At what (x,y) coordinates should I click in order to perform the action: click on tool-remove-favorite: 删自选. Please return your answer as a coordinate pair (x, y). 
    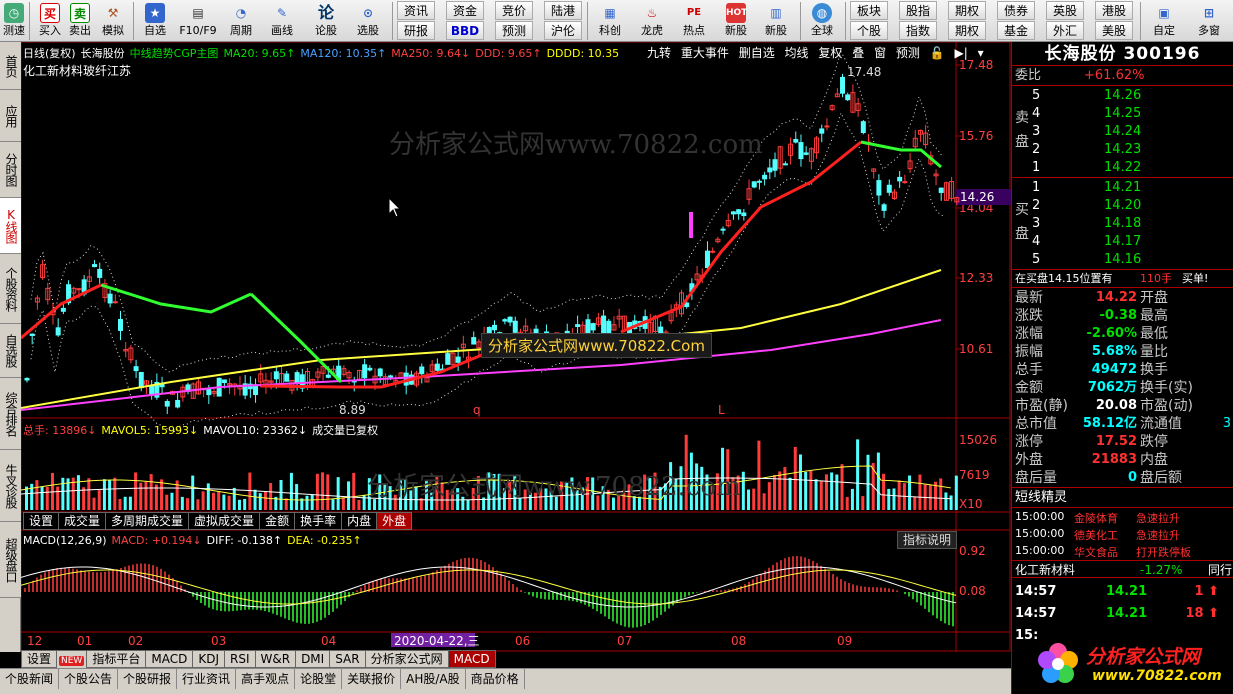
    Looking at the image, I should click on (757, 53).